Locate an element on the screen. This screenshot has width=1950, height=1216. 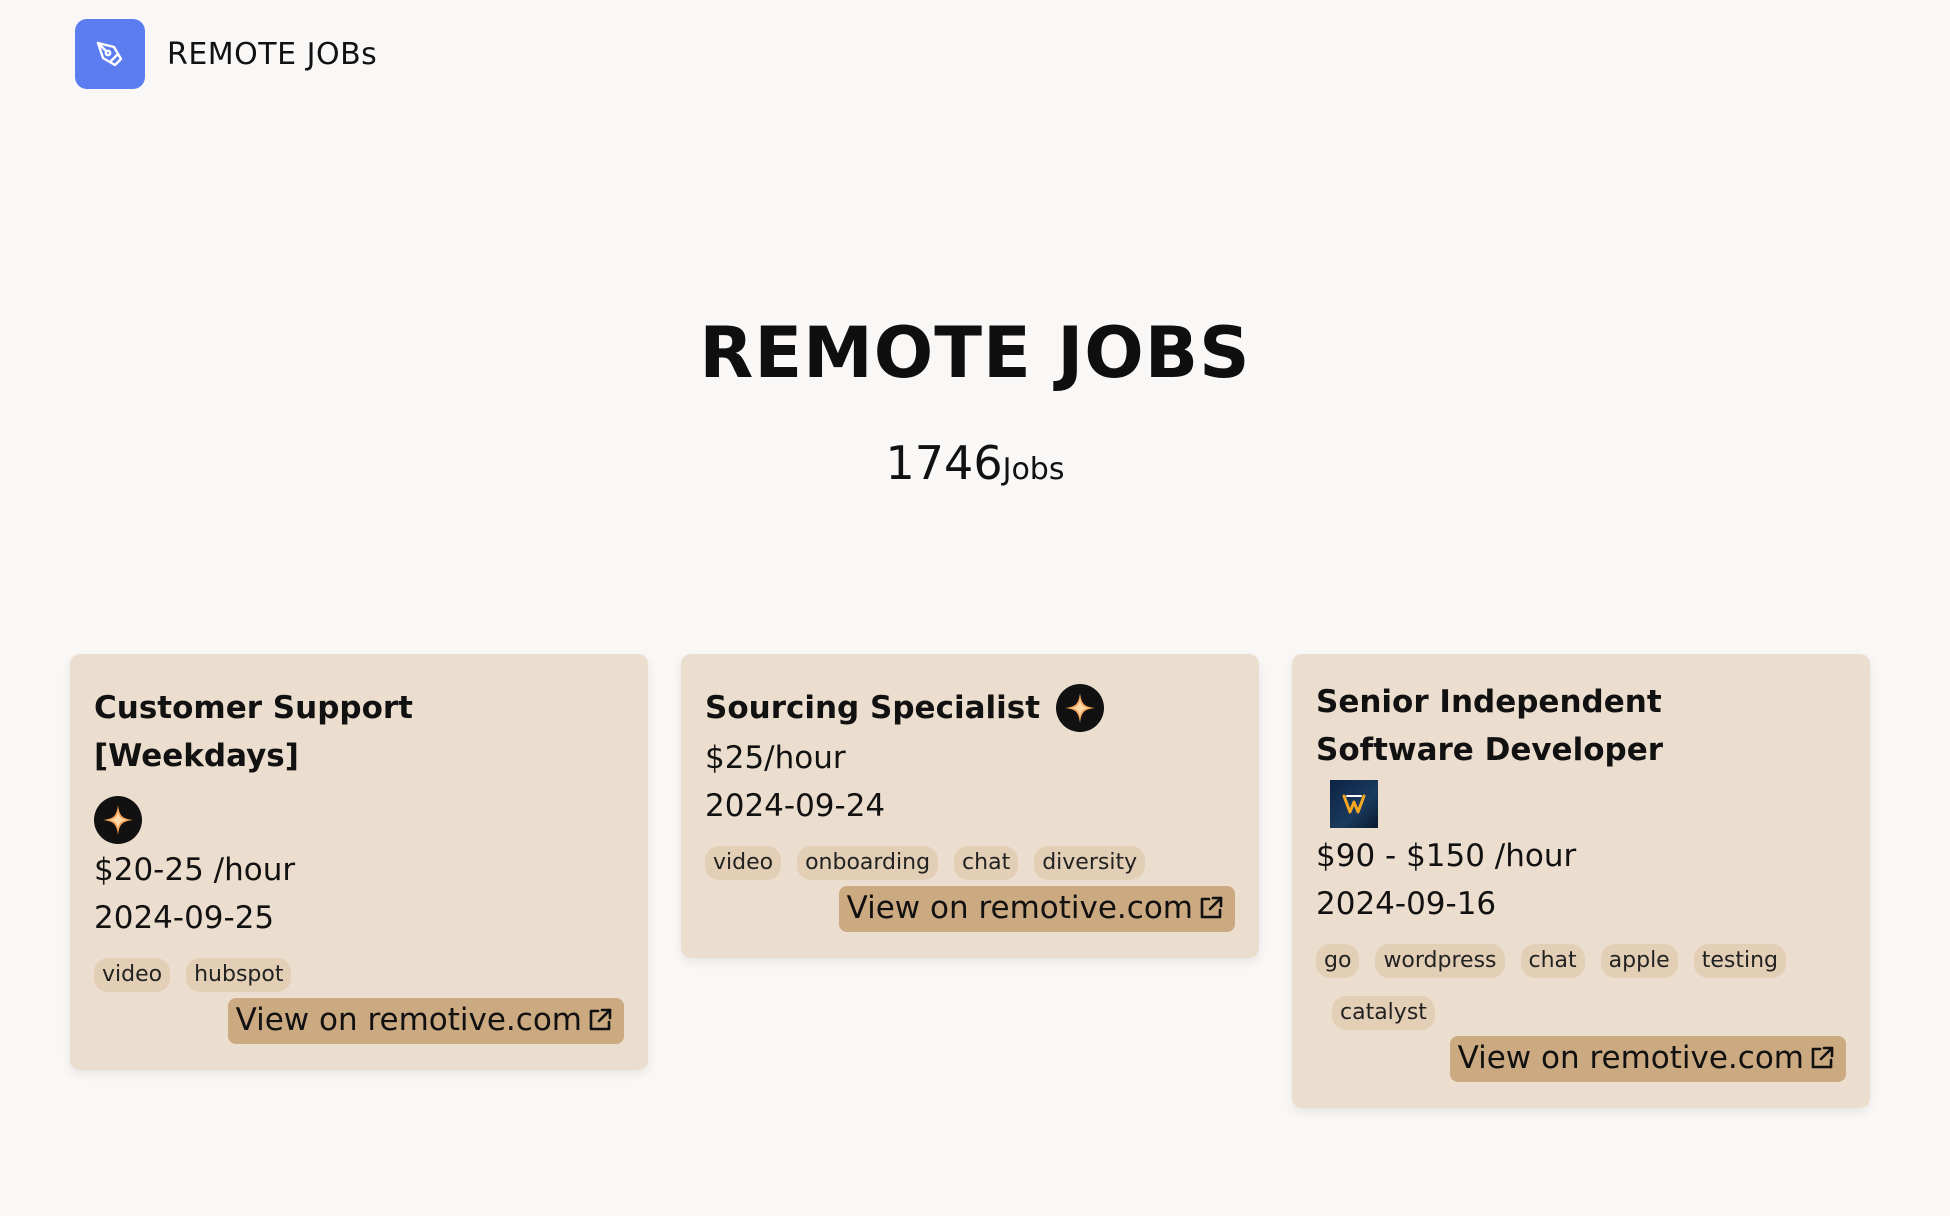
brand-name: REMOTE JOBs is located at coordinates (272, 54).